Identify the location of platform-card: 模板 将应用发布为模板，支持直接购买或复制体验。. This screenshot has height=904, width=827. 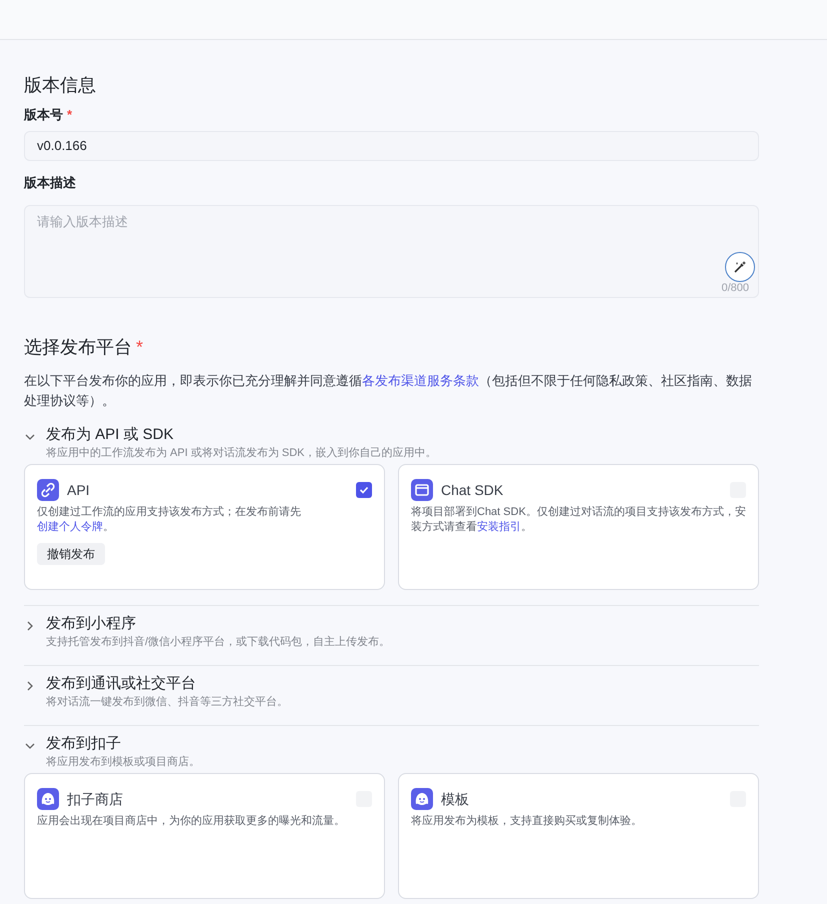
(578, 836).